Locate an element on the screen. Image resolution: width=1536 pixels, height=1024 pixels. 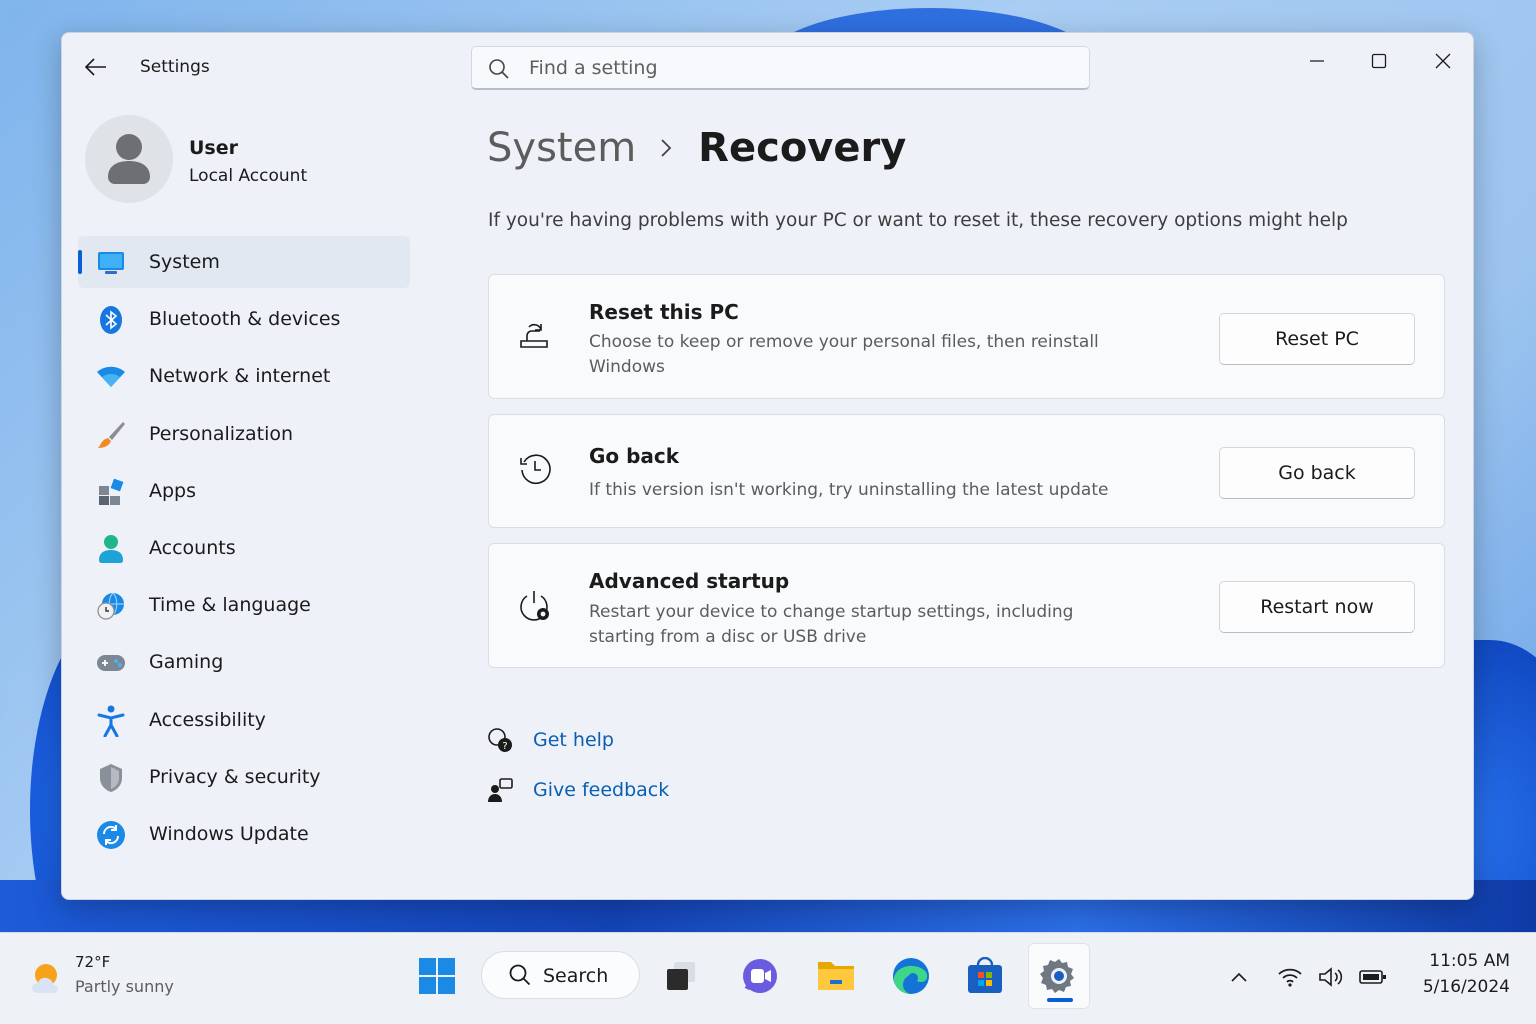
sidebar-item-accessibility: Accessibility is located at coordinates (244, 720).